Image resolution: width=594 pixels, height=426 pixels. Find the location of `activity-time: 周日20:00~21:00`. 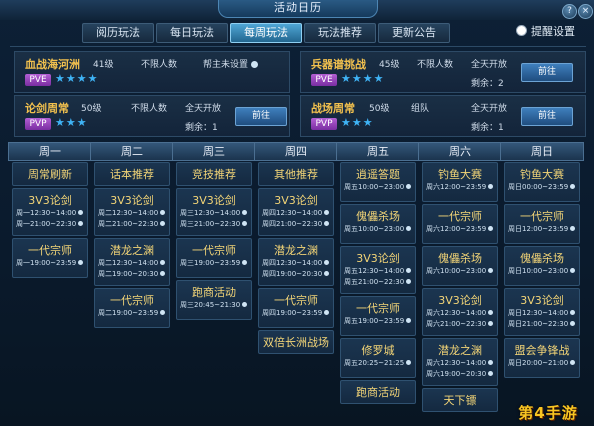

activity-time: 周日20:00~21:00 is located at coordinates (542, 363).